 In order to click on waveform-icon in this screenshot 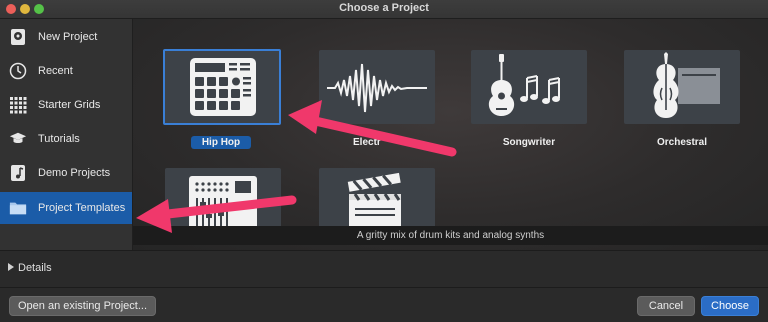, I will do `click(377, 88)`.